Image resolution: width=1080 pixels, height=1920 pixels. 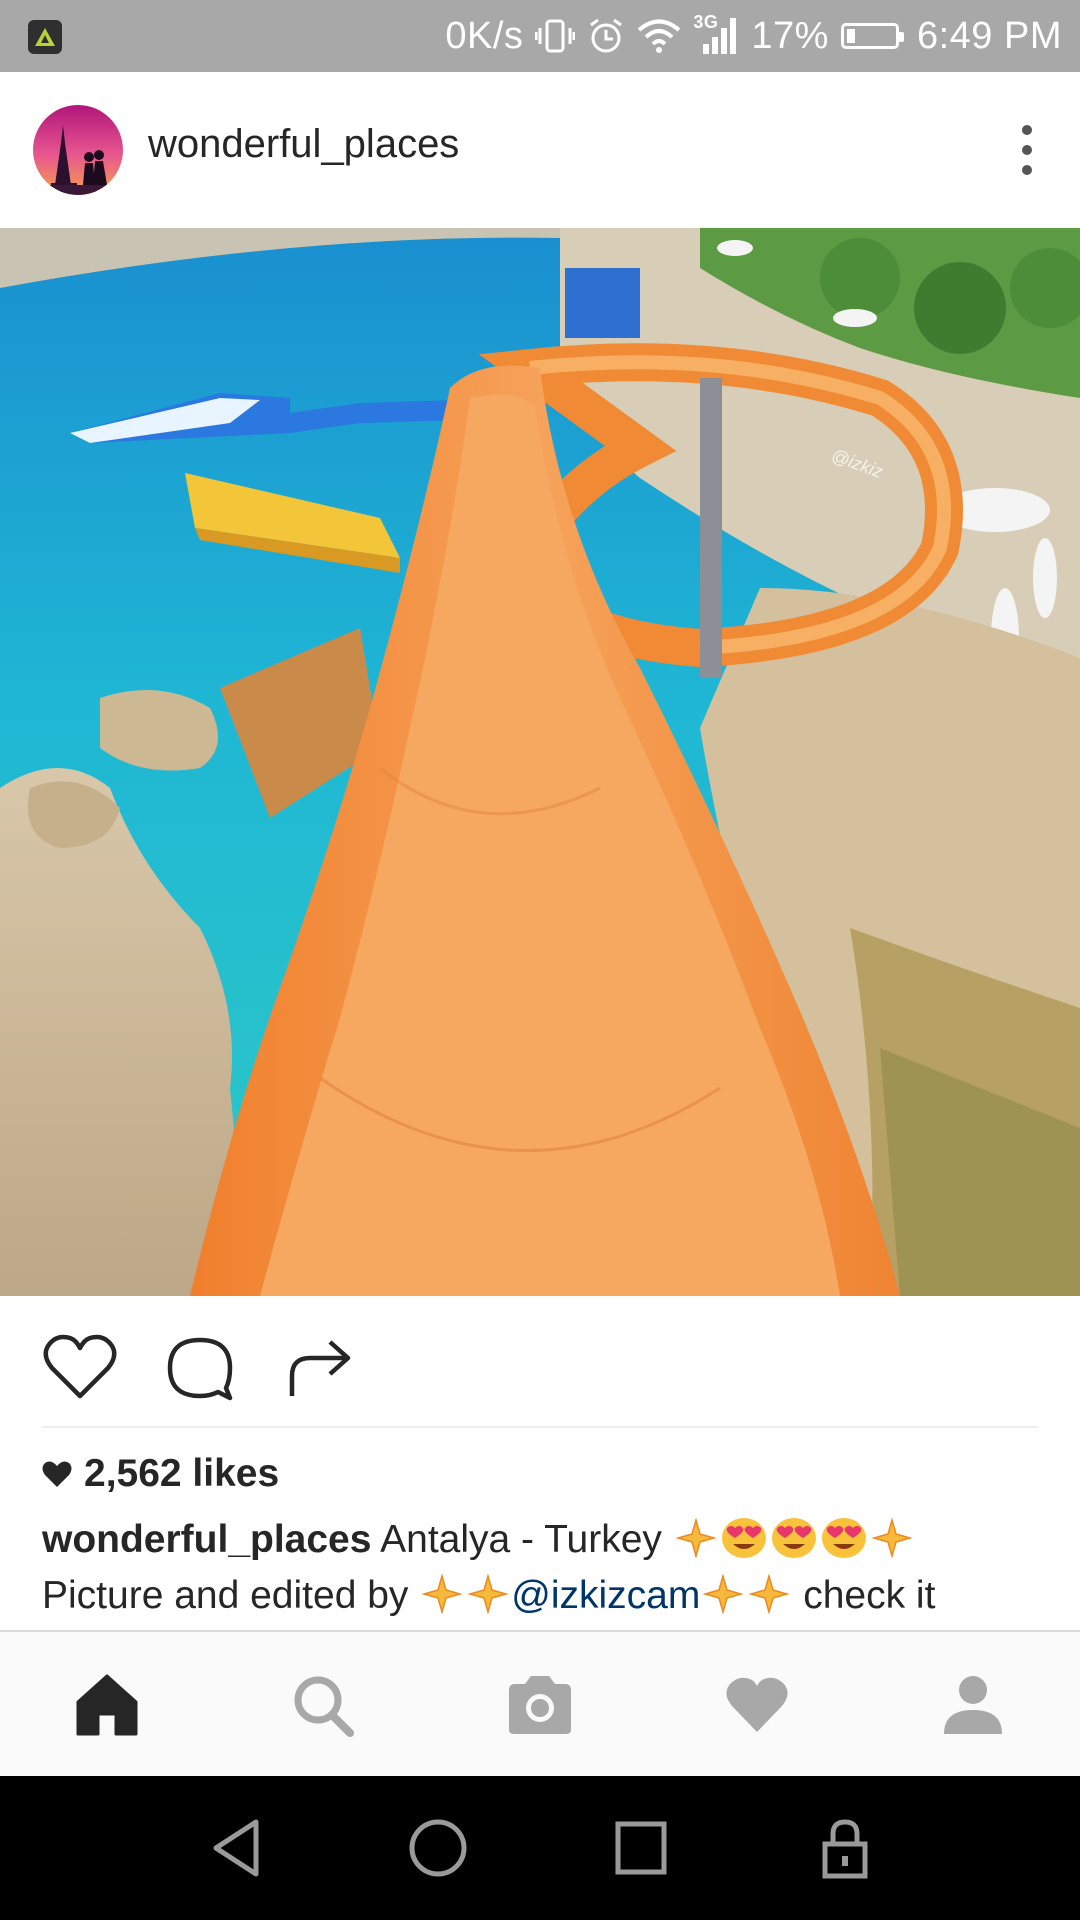 What do you see at coordinates (206, 1539) in the screenshot?
I see `caption-username: wonderful_places` at bounding box center [206, 1539].